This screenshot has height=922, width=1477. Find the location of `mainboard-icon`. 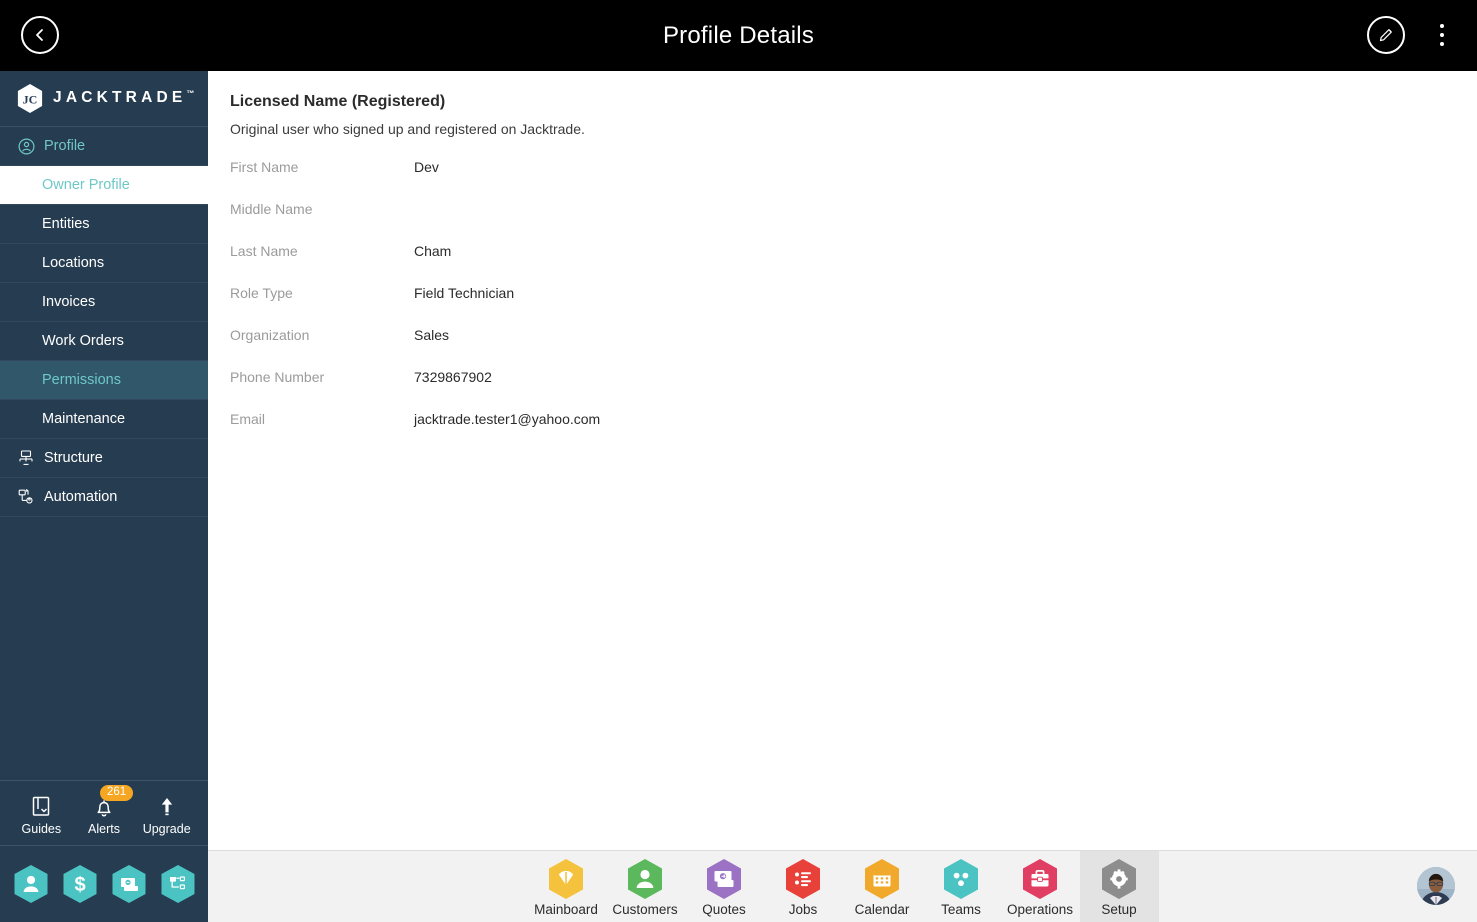

mainboard-icon is located at coordinates (566, 879).